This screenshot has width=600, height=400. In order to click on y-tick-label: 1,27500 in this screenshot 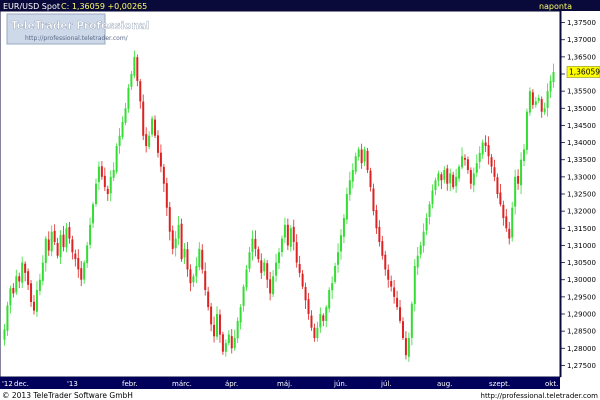, I will do `click(581, 366)`.